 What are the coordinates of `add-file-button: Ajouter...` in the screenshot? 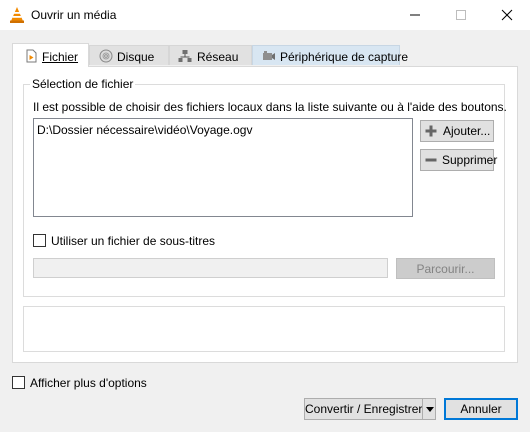 It's located at (457, 131).